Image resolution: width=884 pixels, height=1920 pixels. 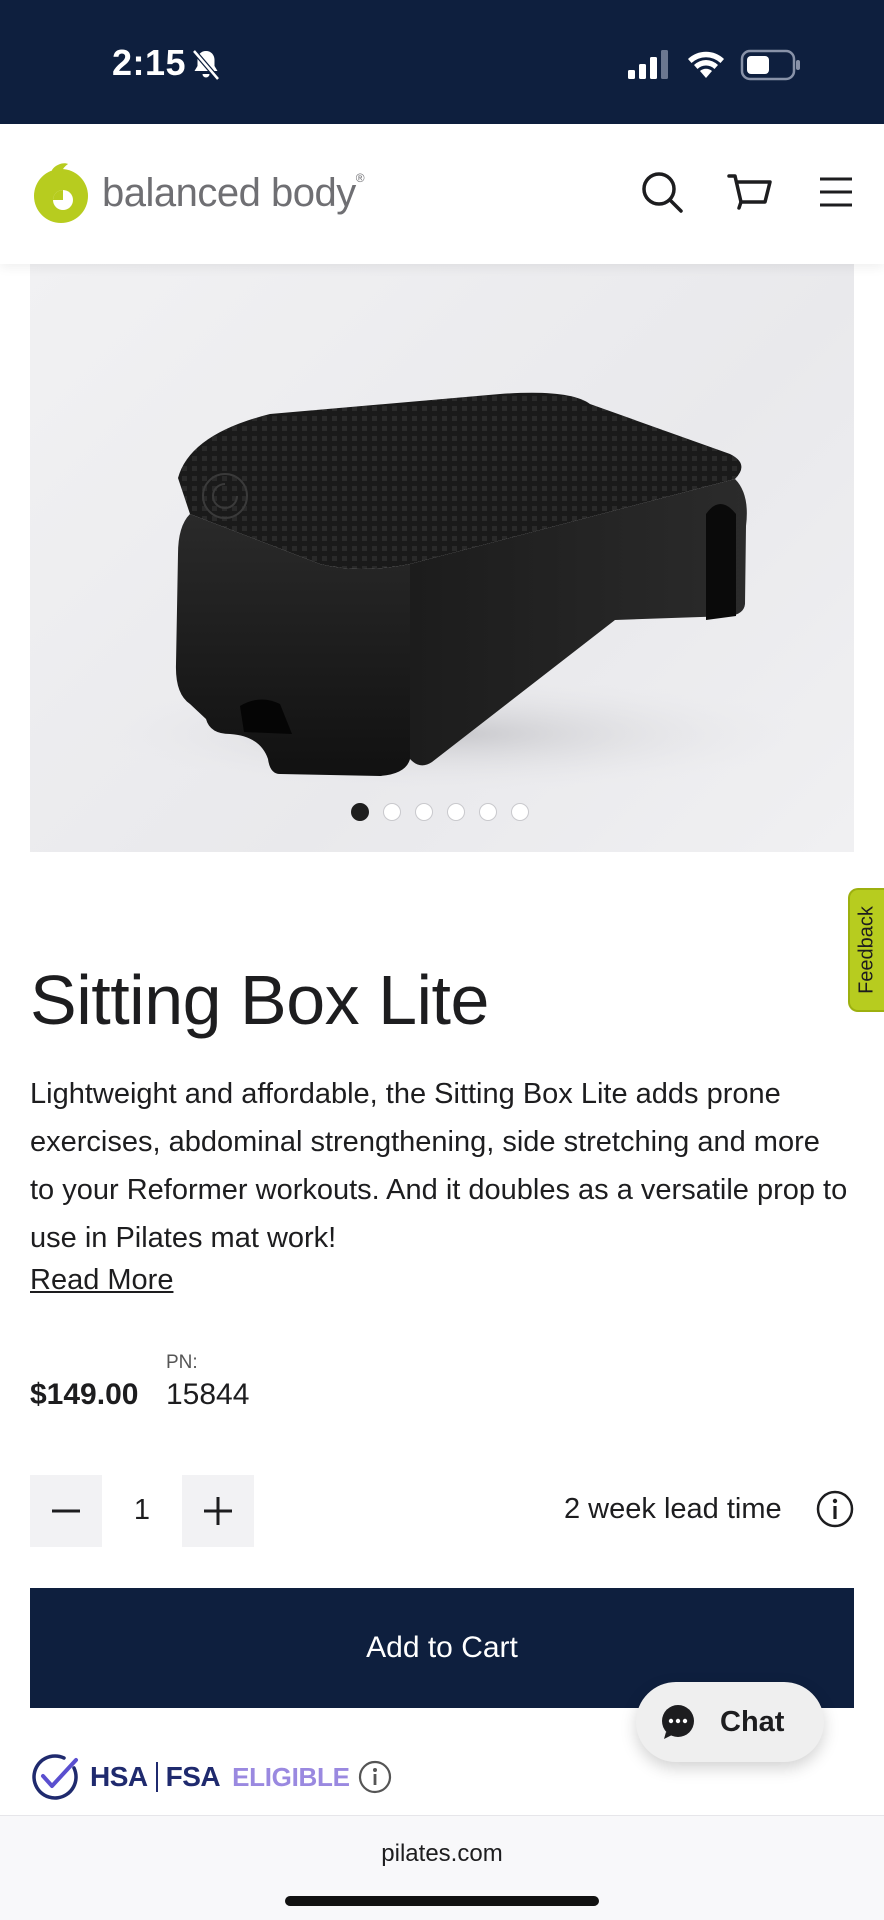 What do you see at coordinates (206, 65) in the screenshot?
I see `bell-slash-icon` at bounding box center [206, 65].